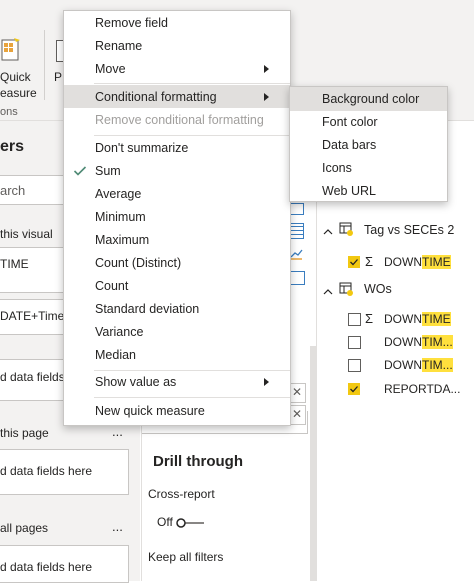 This screenshot has height=583, width=474. What do you see at coordinates (26, 234) in the screenshot?
I see `filters-on-visual-heading: this visual` at bounding box center [26, 234].